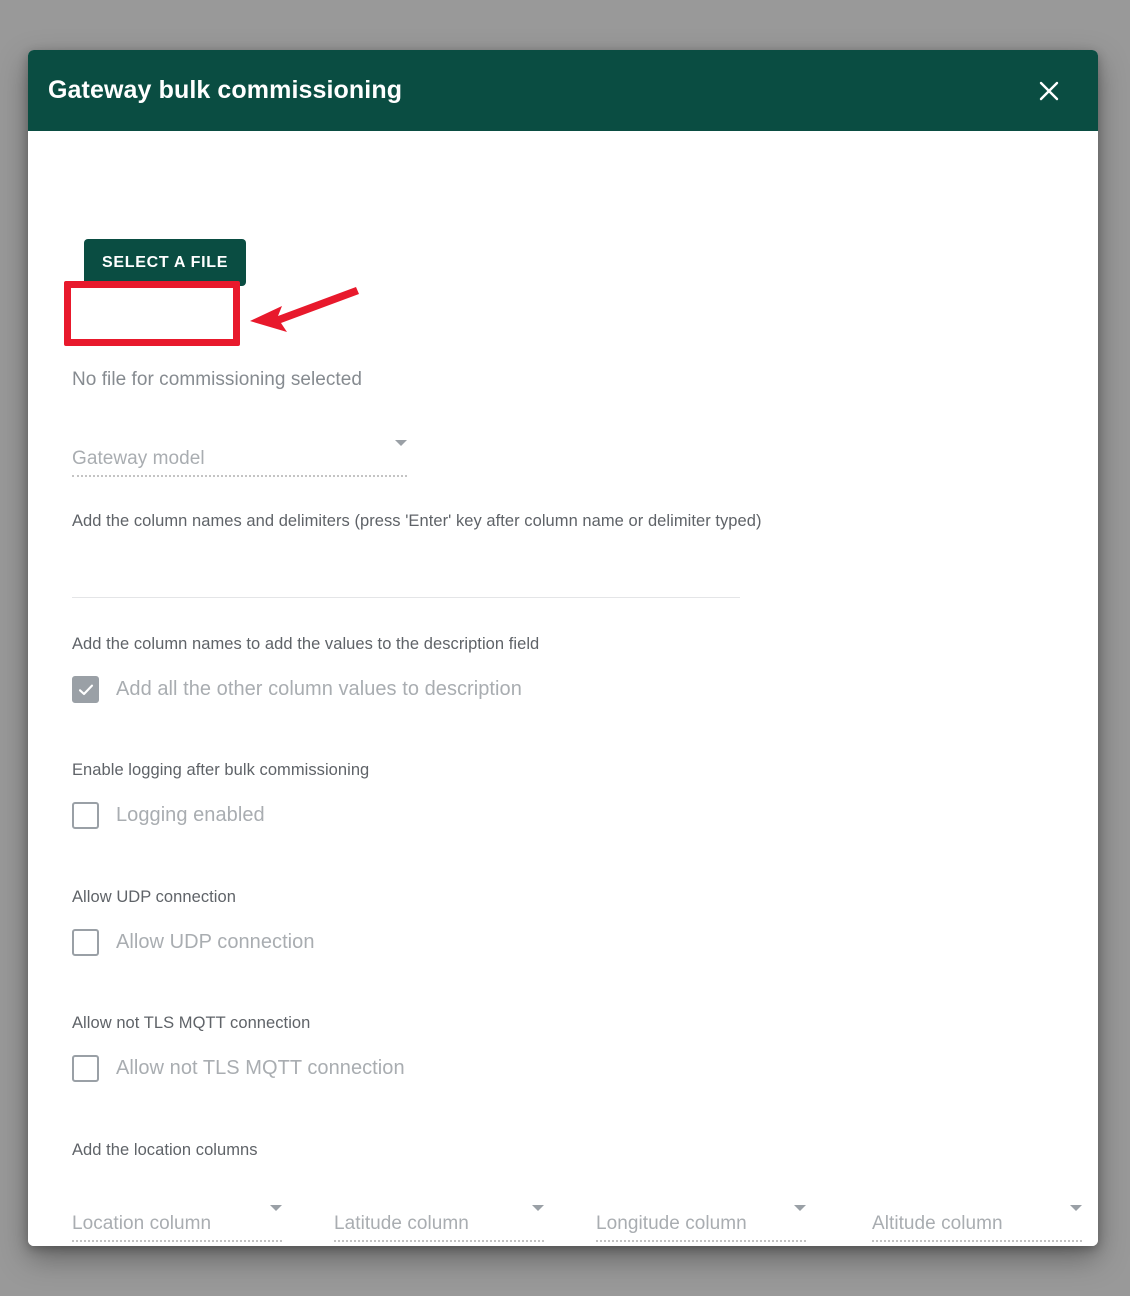  I want to click on allow-udp-connection-checkbox: Allow UDP connection, so click(193, 942).